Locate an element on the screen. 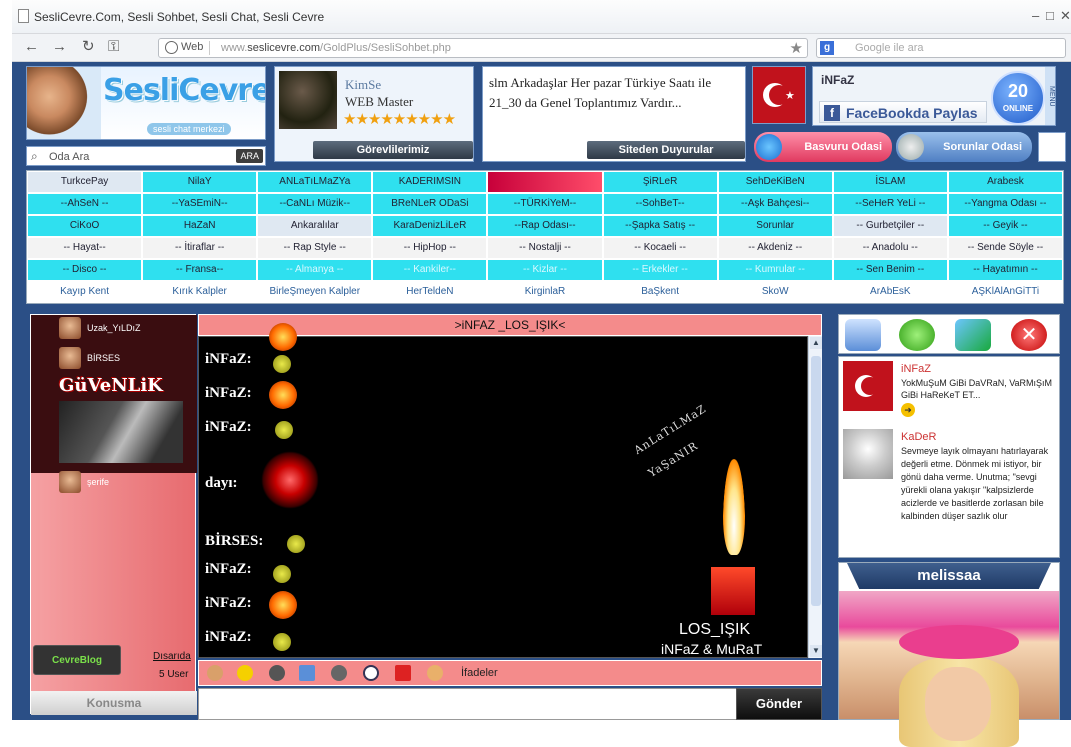 The height and width of the screenshot is (747, 1071). facebook-share-button: f FaceBookda Paylas is located at coordinates (903, 112).